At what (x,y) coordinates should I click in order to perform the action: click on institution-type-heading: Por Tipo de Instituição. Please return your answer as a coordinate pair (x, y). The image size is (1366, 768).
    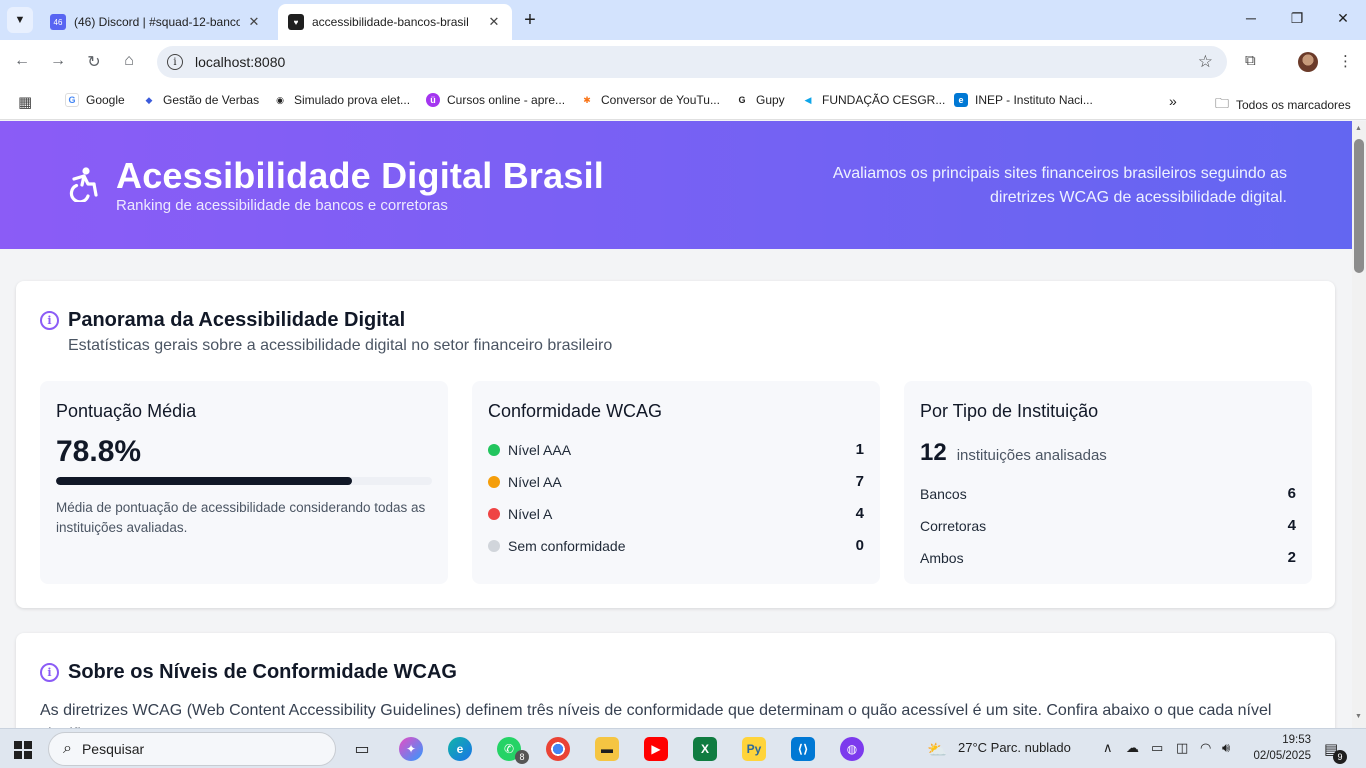
    Looking at the image, I should click on (1009, 411).